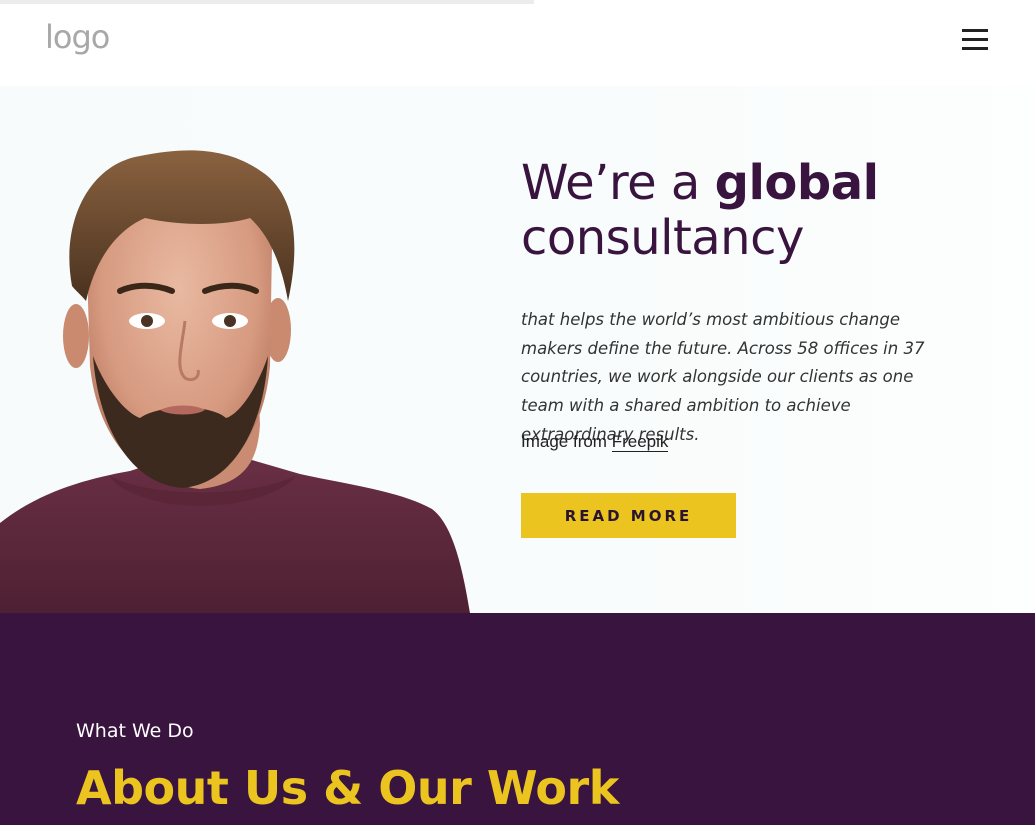 The width and height of the screenshot is (1035, 825). I want to click on credit-prefix: Image from, so click(566, 441).